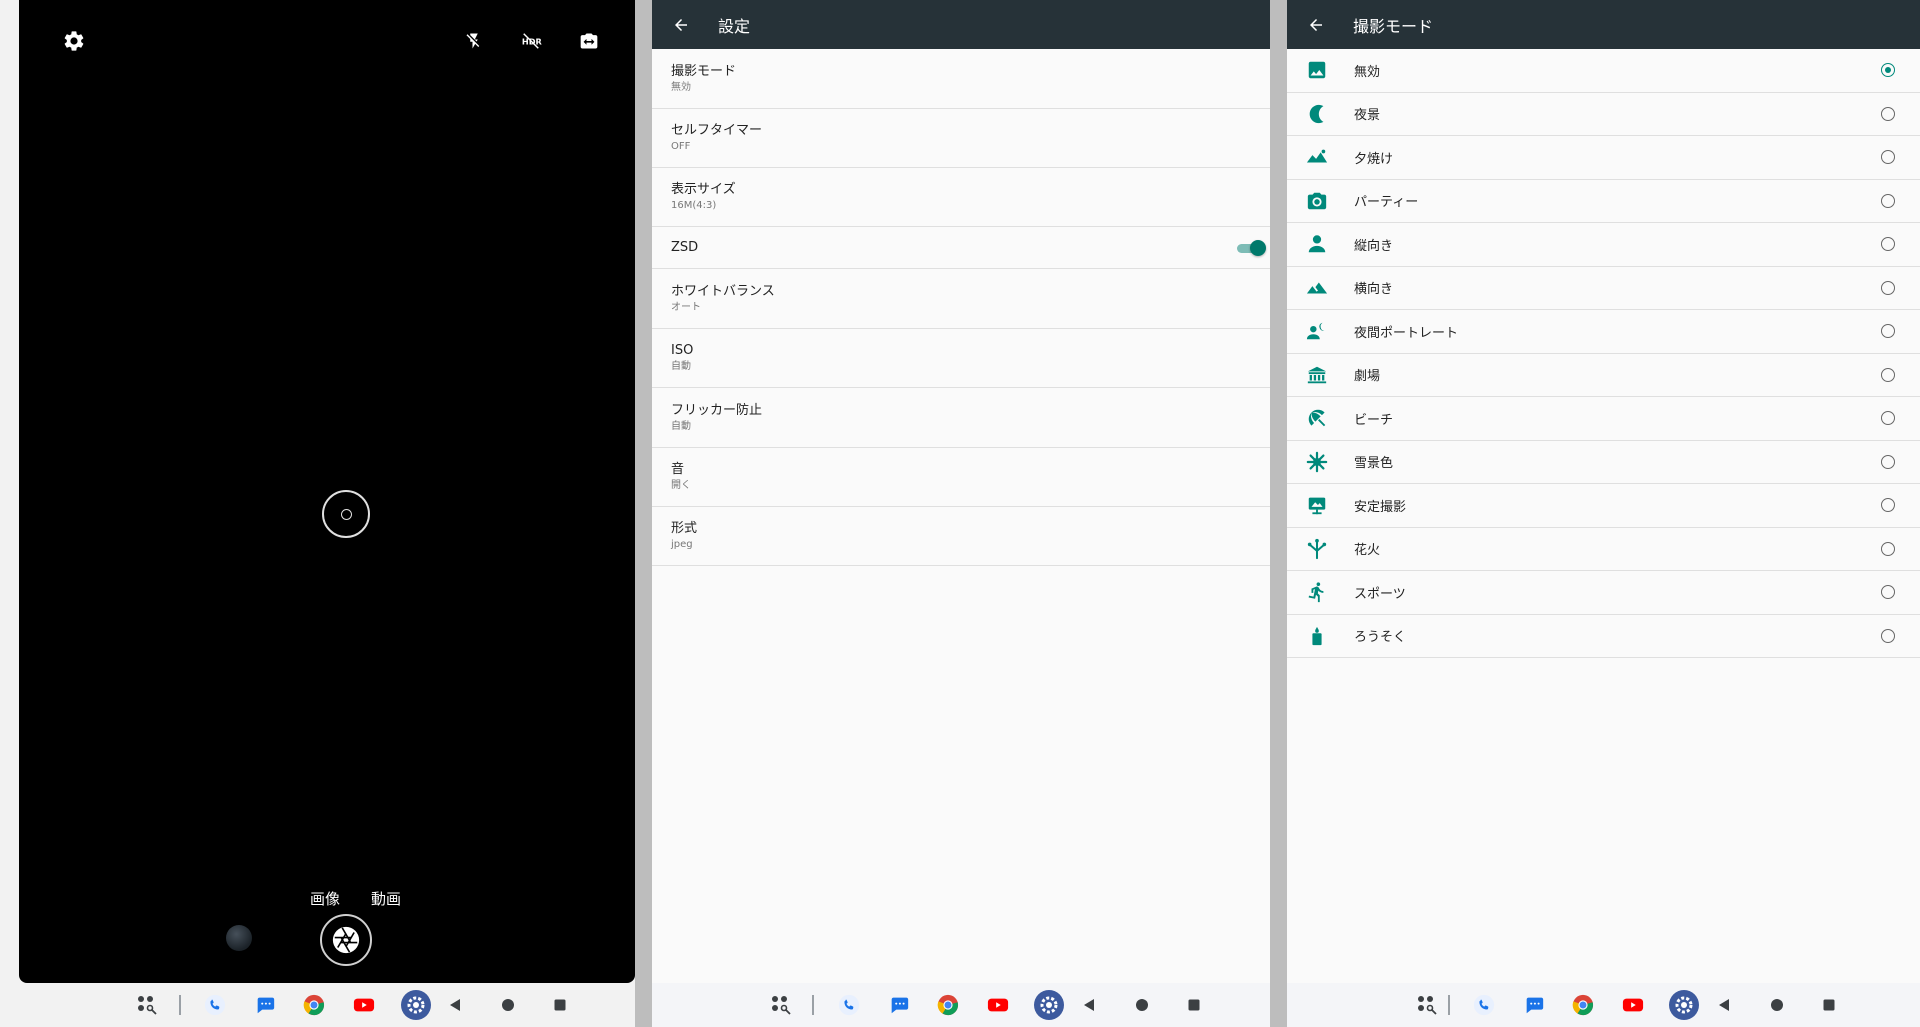 The height and width of the screenshot is (1027, 1920). I want to click on scene-option-beach: ビーチ, so click(1603, 419).